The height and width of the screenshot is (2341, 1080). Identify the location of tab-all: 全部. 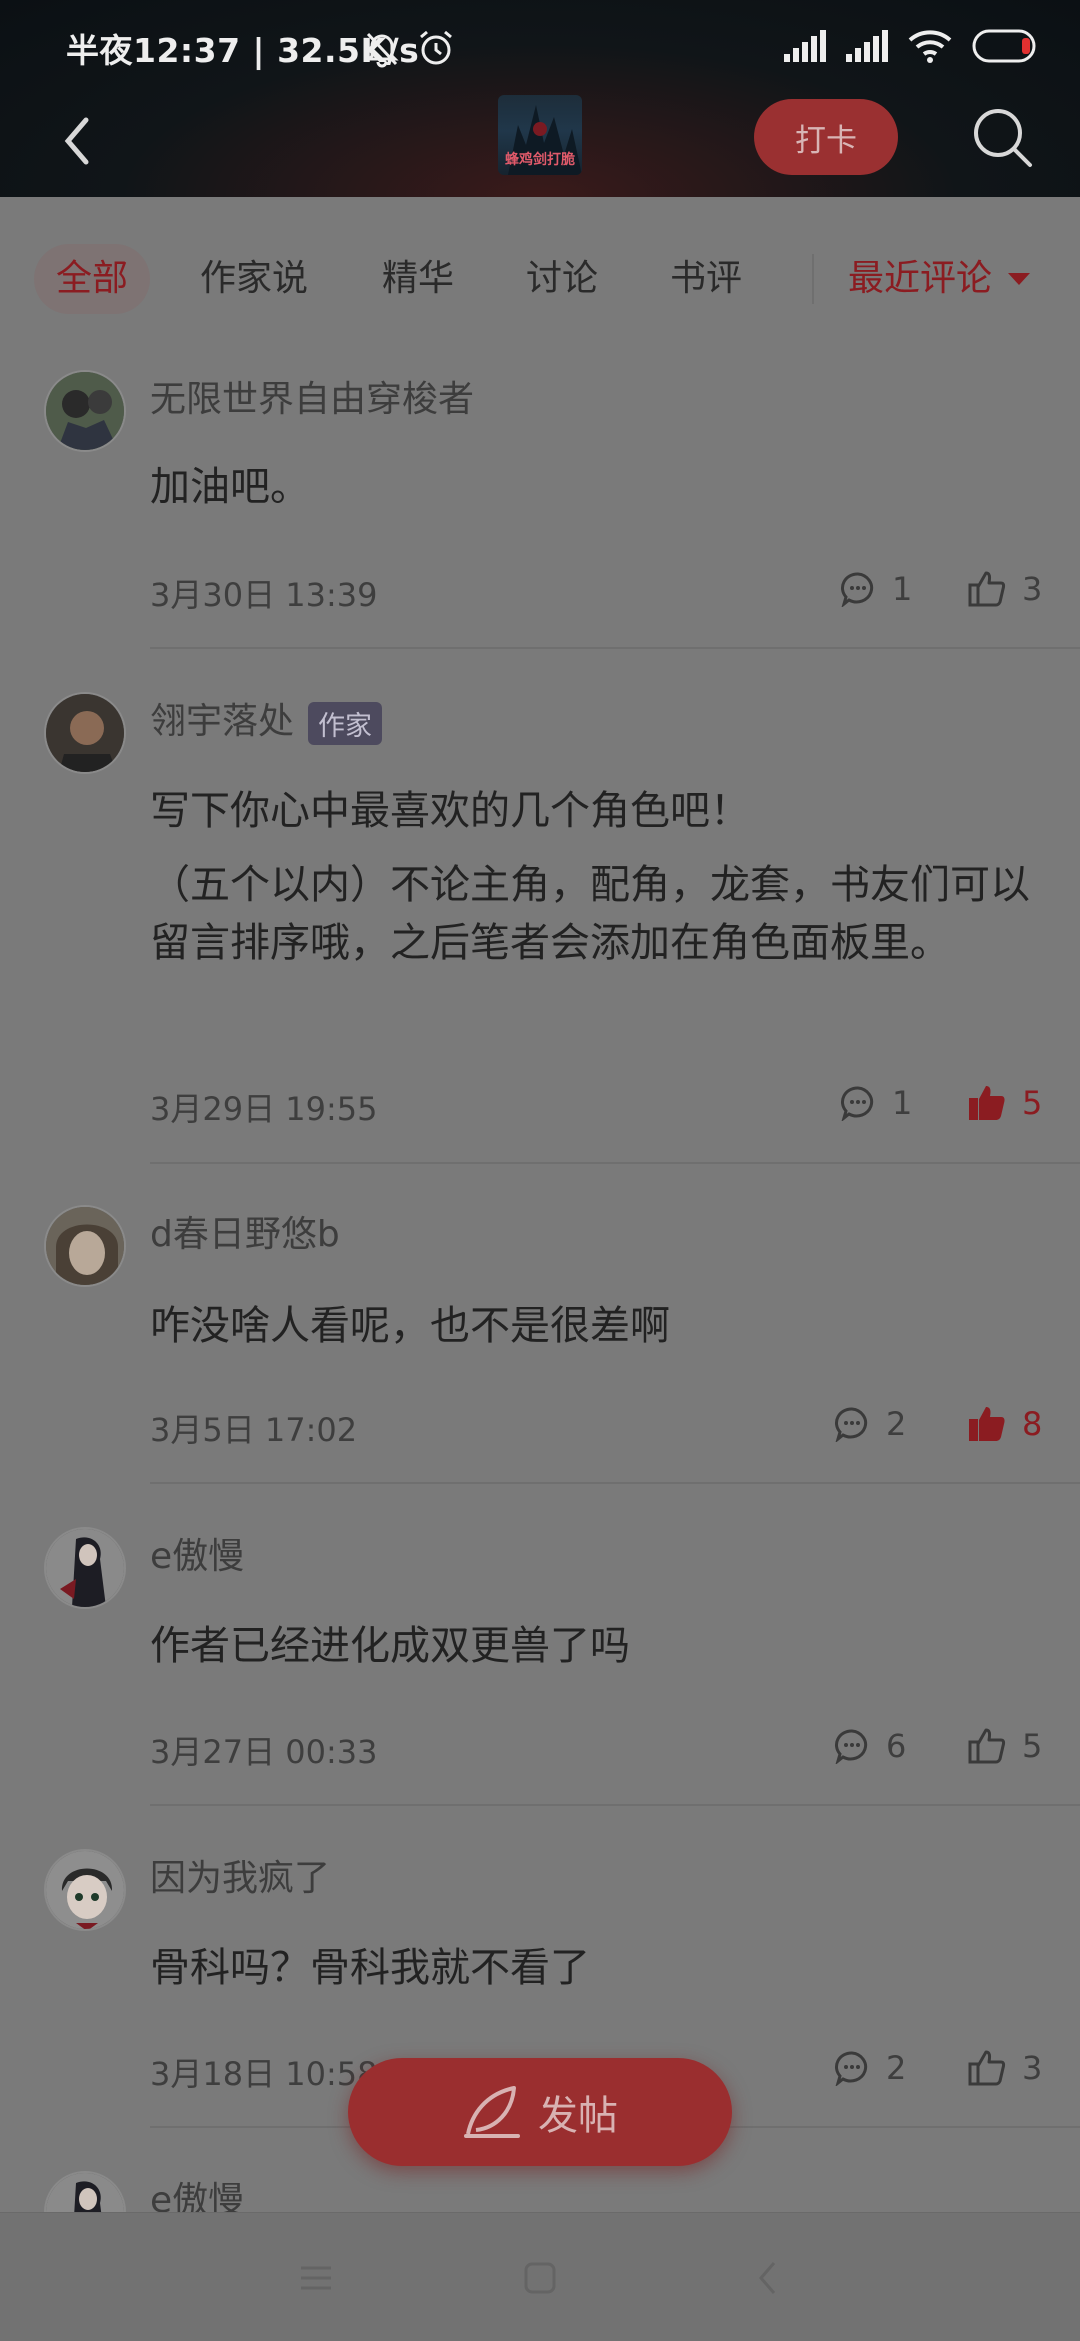
(92, 279).